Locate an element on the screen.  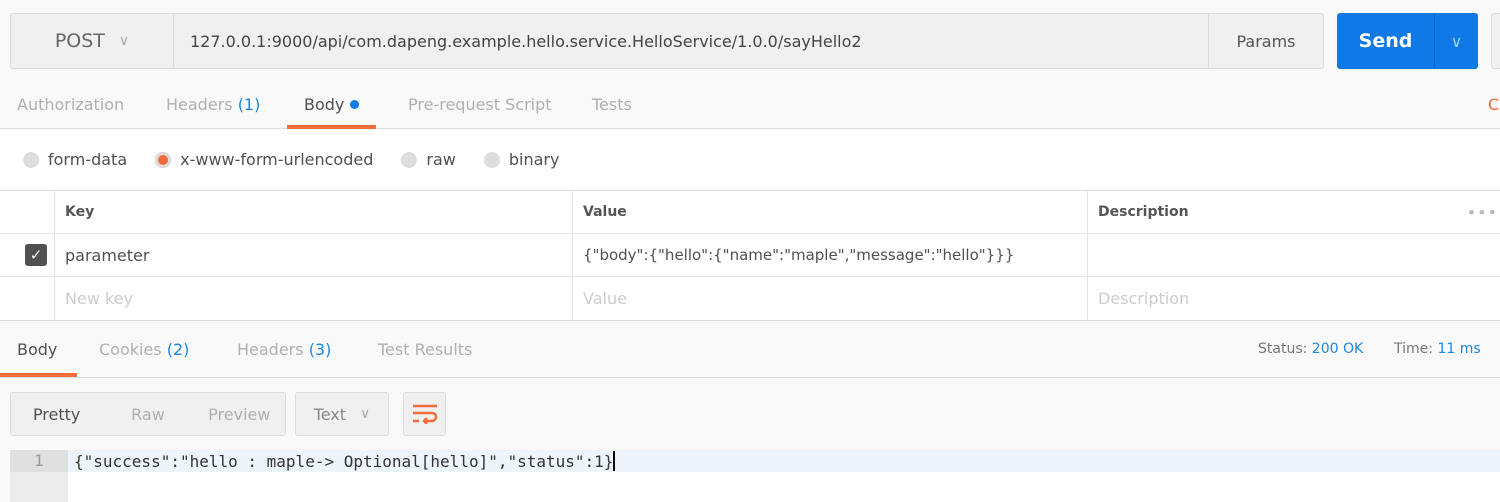
save-button is located at coordinates (1495, 41).